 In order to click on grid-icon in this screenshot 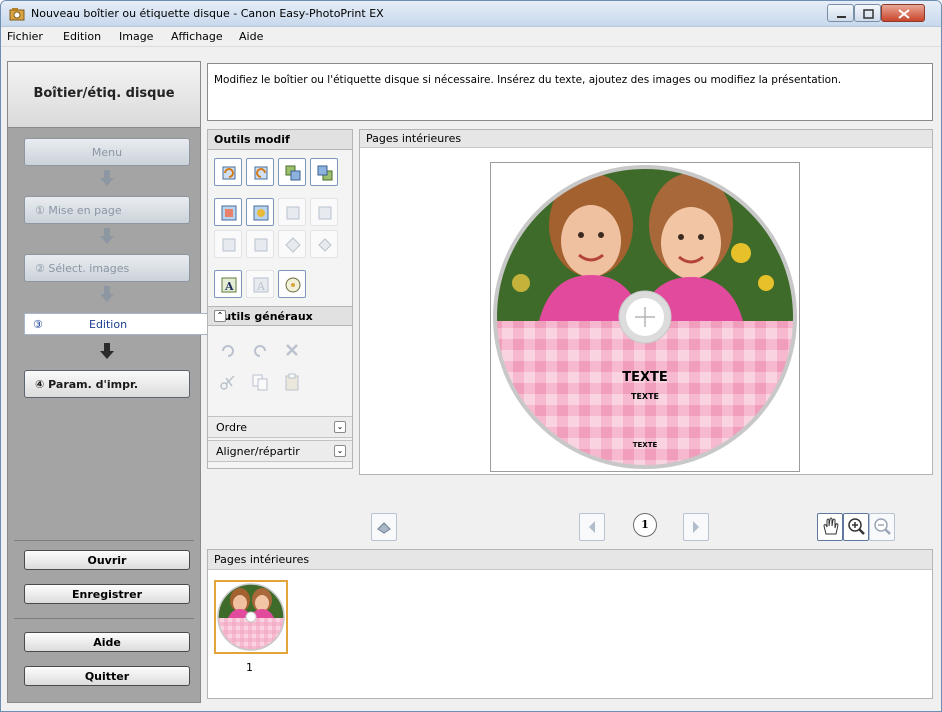, I will do `click(229, 245)`.